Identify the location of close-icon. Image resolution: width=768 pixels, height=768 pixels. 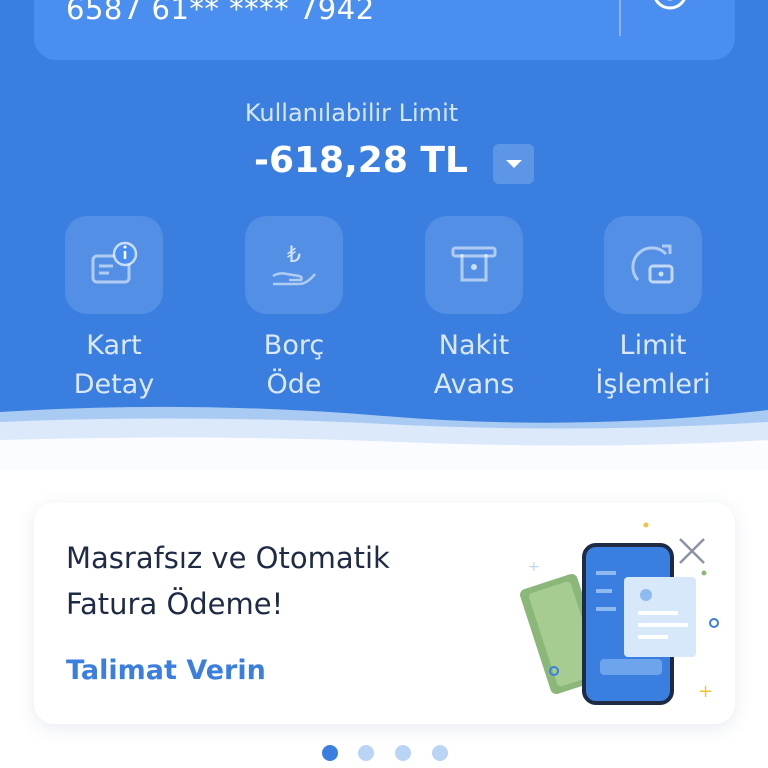
(692, 551).